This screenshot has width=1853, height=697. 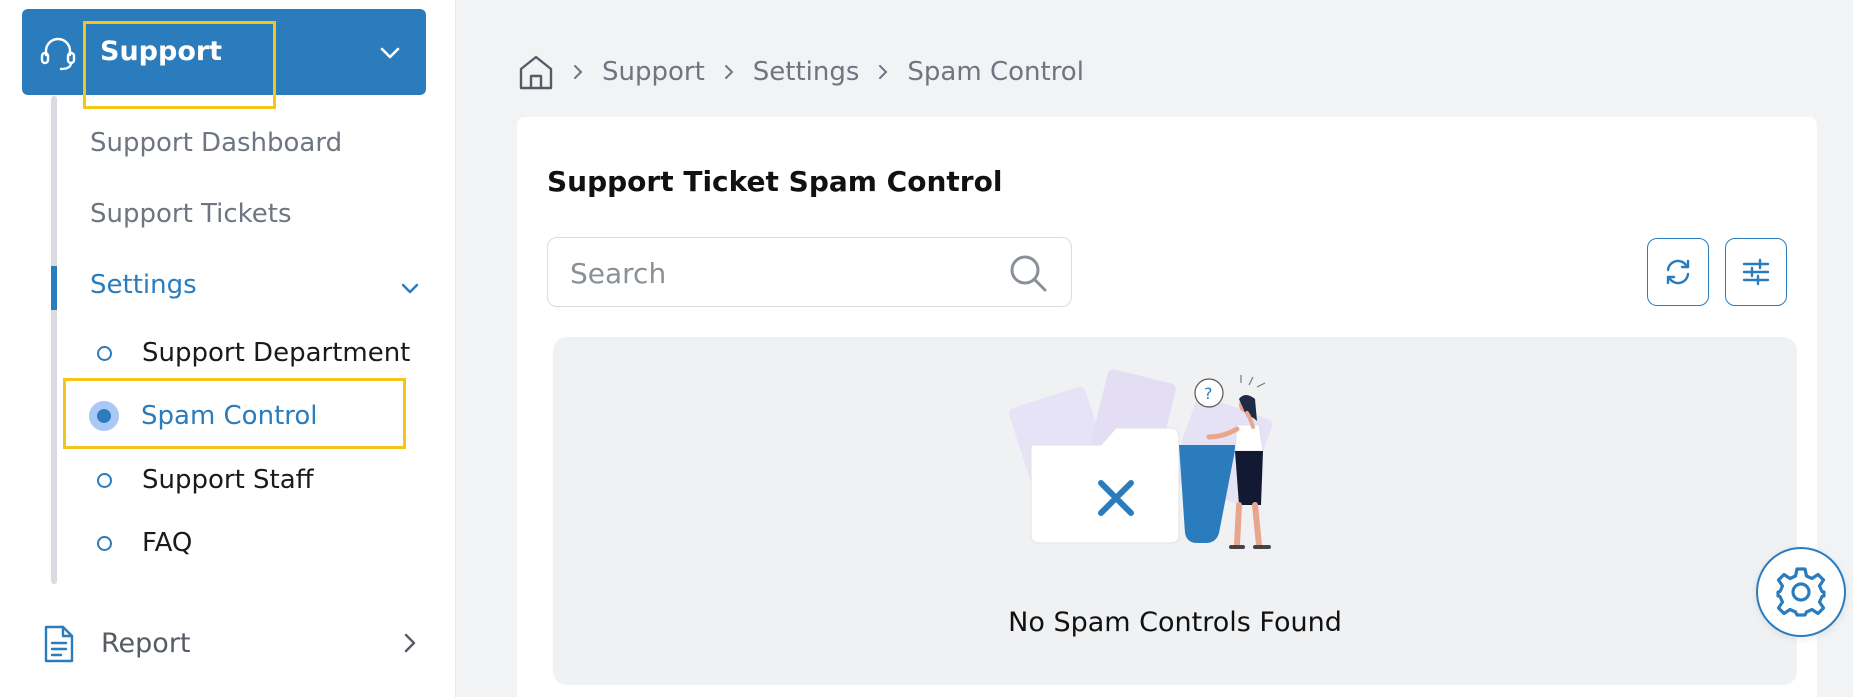 What do you see at coordinates (228, 480) in the screenshot?
I see `sidebar-subitem-label: Support Staff` at bounding box center [228, 480].